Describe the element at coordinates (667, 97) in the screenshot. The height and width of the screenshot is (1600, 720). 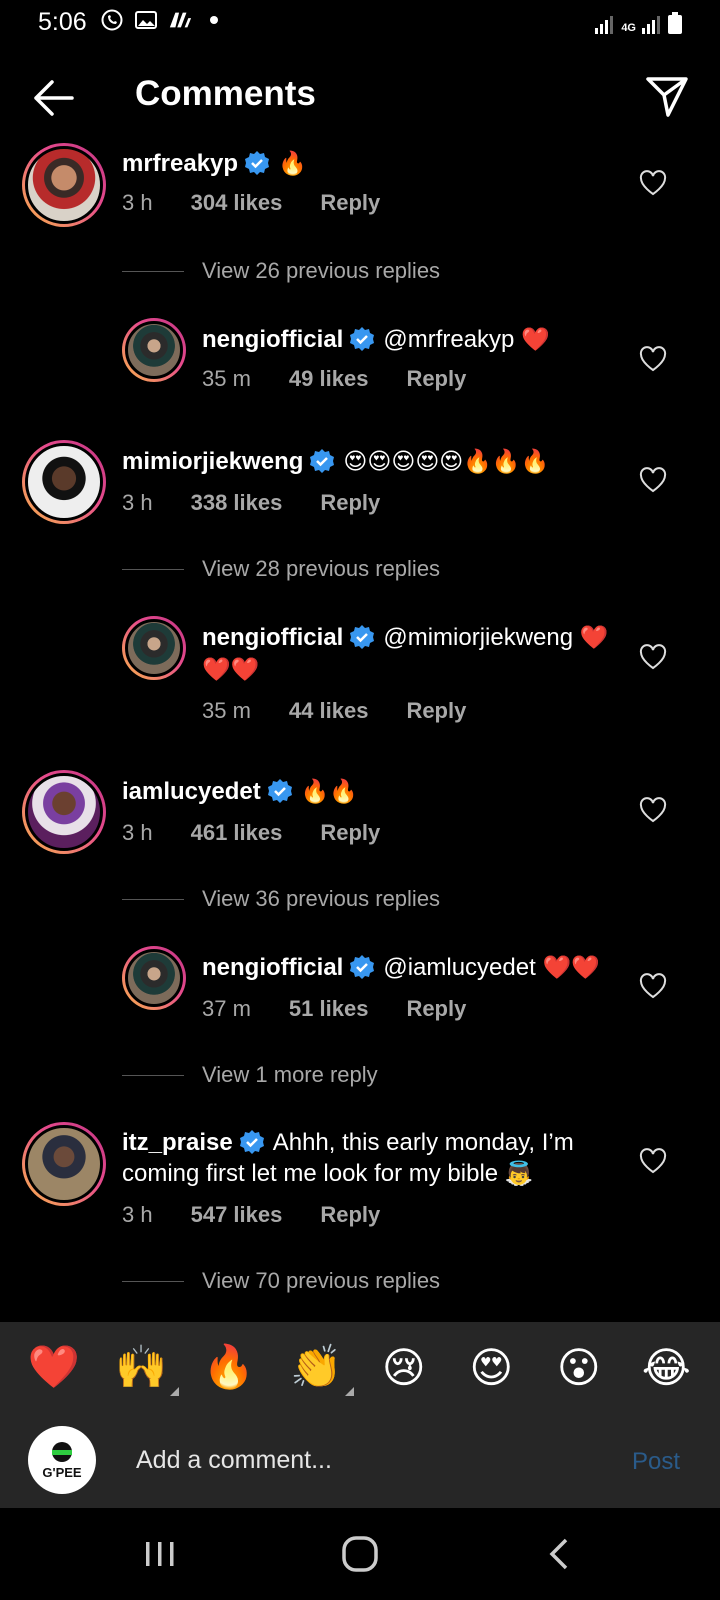
I see `share-button` at that location.